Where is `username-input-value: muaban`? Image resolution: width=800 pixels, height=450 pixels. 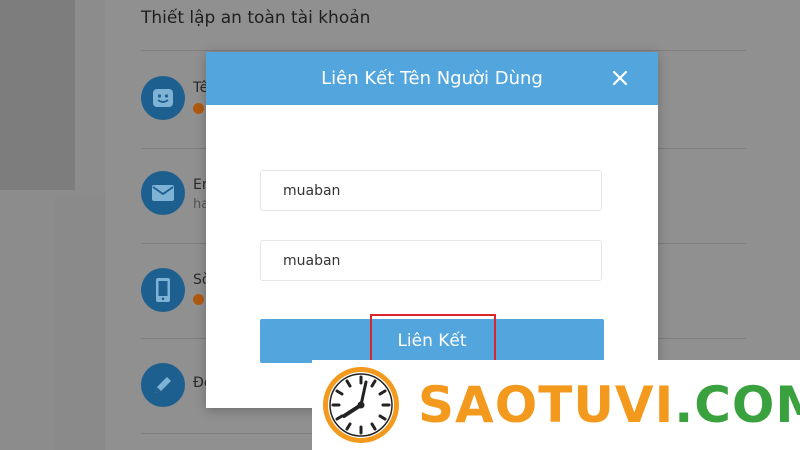
username-input-value: muaban is located at coordinates (312, 190).